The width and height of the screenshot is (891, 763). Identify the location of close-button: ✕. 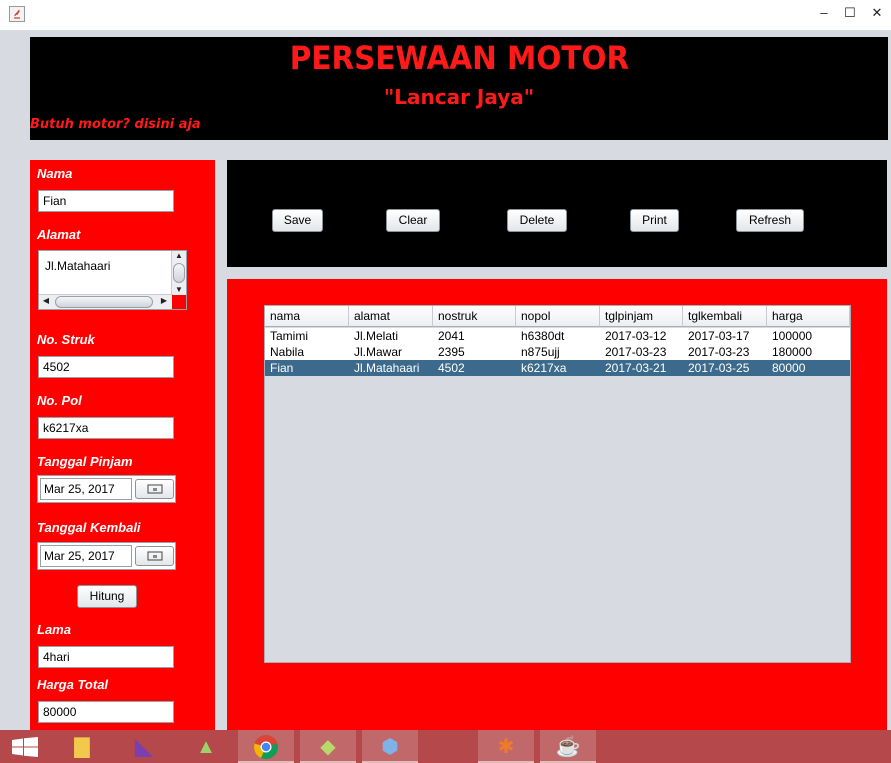
(876, 13).